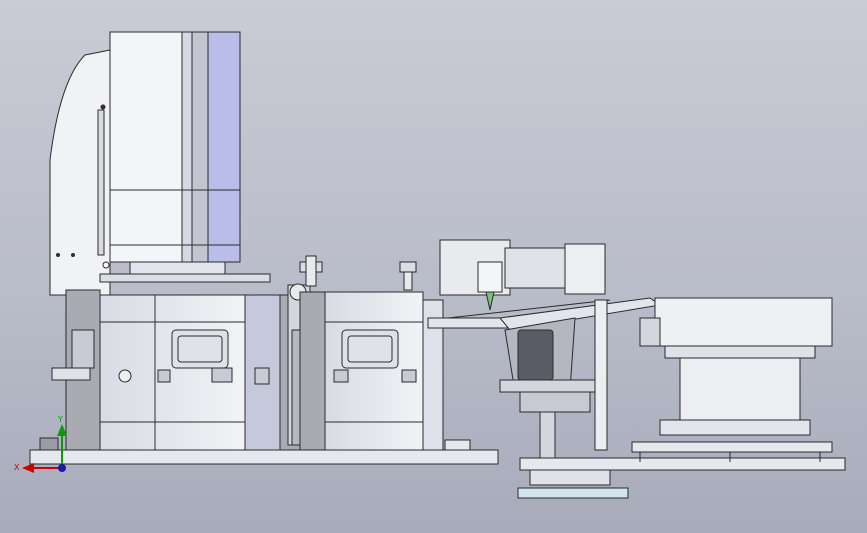  Describe the element at coordinates (60, 419) in the screenshot. I see `triad-y-label: Y` at that location.